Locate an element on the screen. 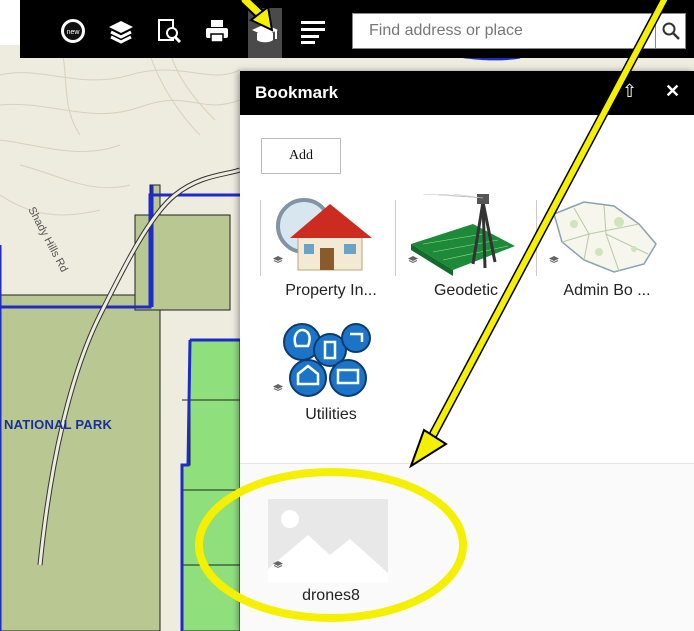 The height and width of the screenshot is (631, 694). bookmark-label: Utilities is located at coordinates (331, 414).